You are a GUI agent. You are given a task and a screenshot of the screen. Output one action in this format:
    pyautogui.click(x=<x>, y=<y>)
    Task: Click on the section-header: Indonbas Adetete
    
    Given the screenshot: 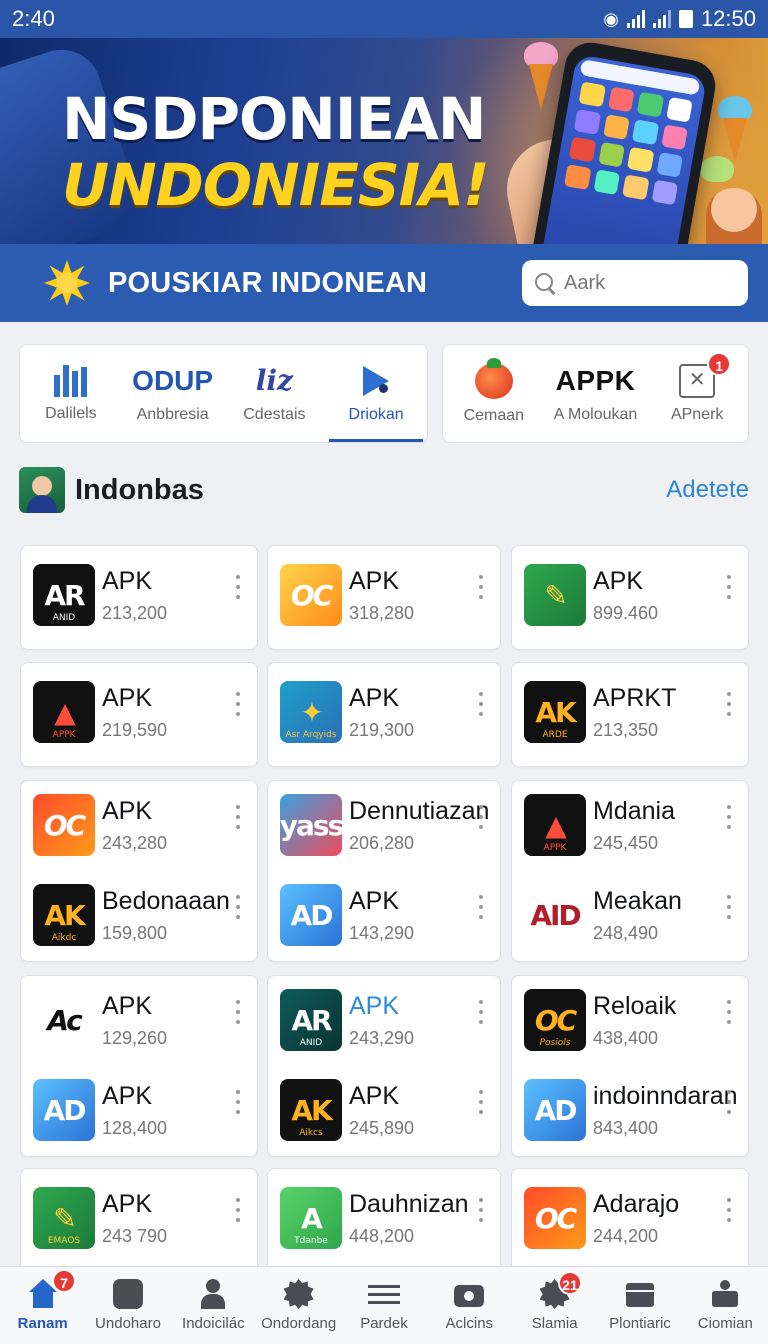 What is the action you would take?
    pyautogui.click(x=384, y=490)
    